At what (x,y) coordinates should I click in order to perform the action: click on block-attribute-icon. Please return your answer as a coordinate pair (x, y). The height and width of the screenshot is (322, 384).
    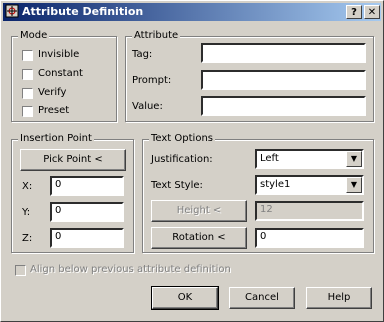
    Looking at the image, I should click on (12, 11).